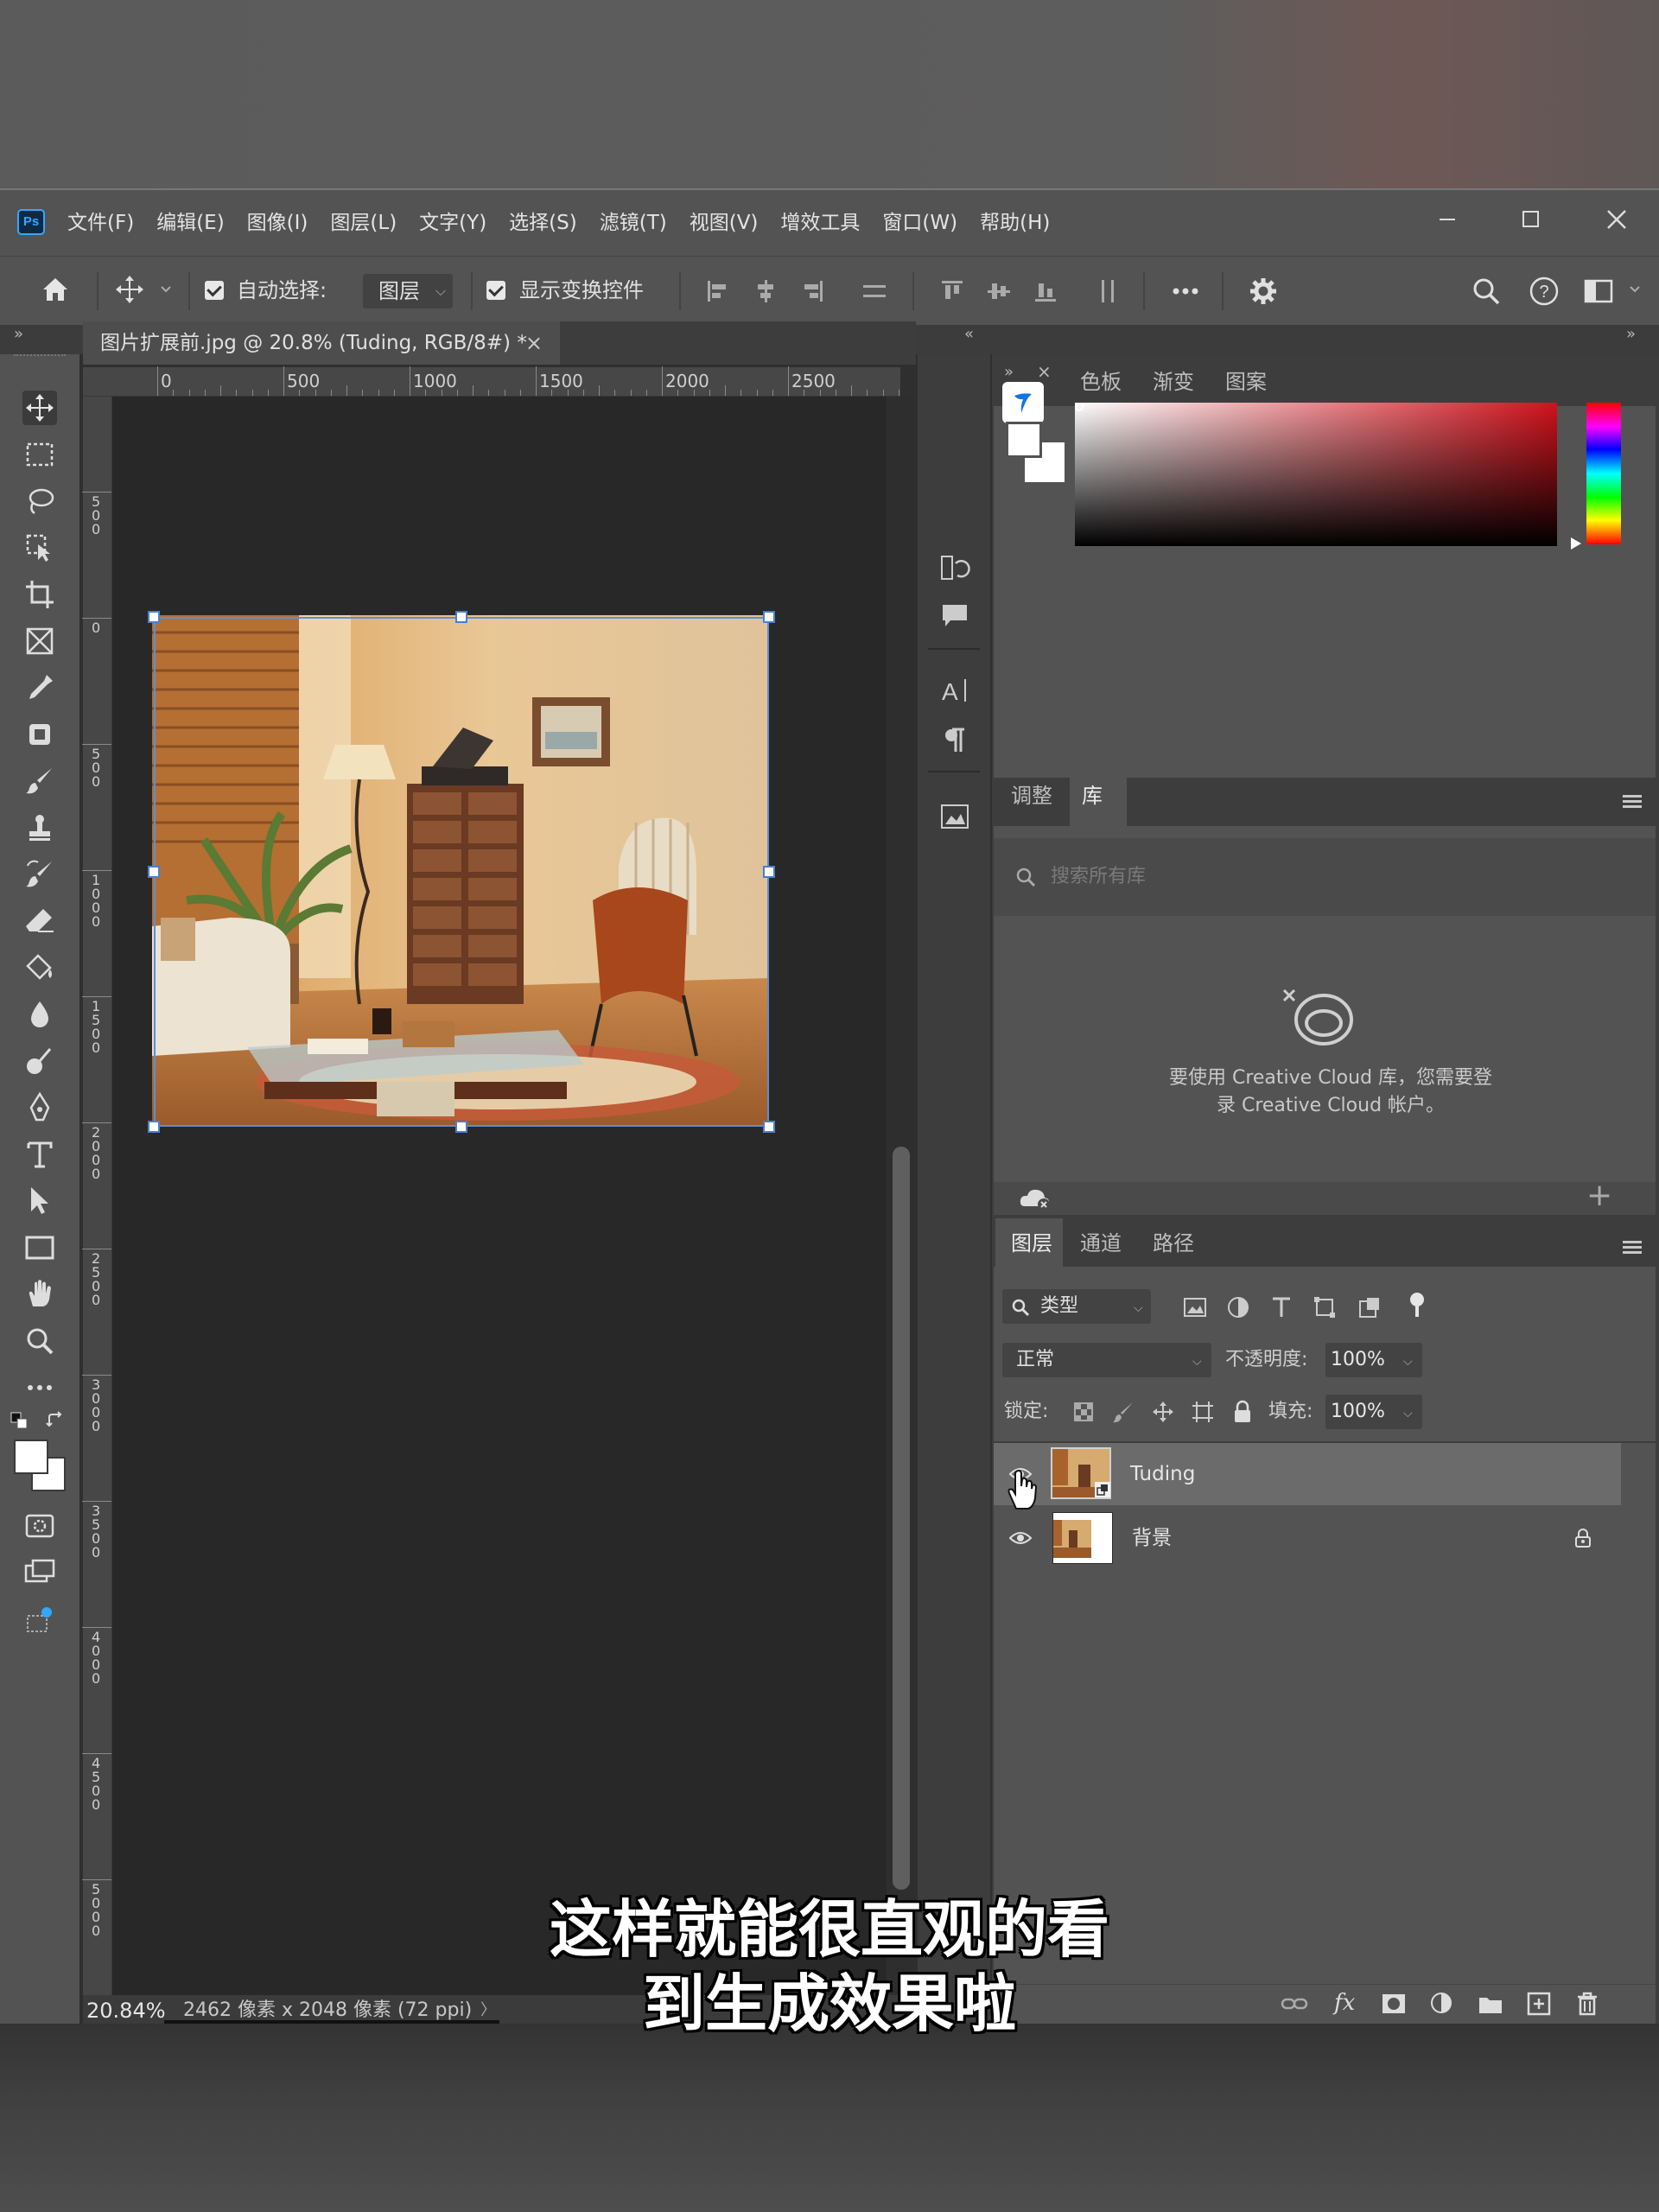  I want to click on edit-toolbar-icon, so click(39, 1619).